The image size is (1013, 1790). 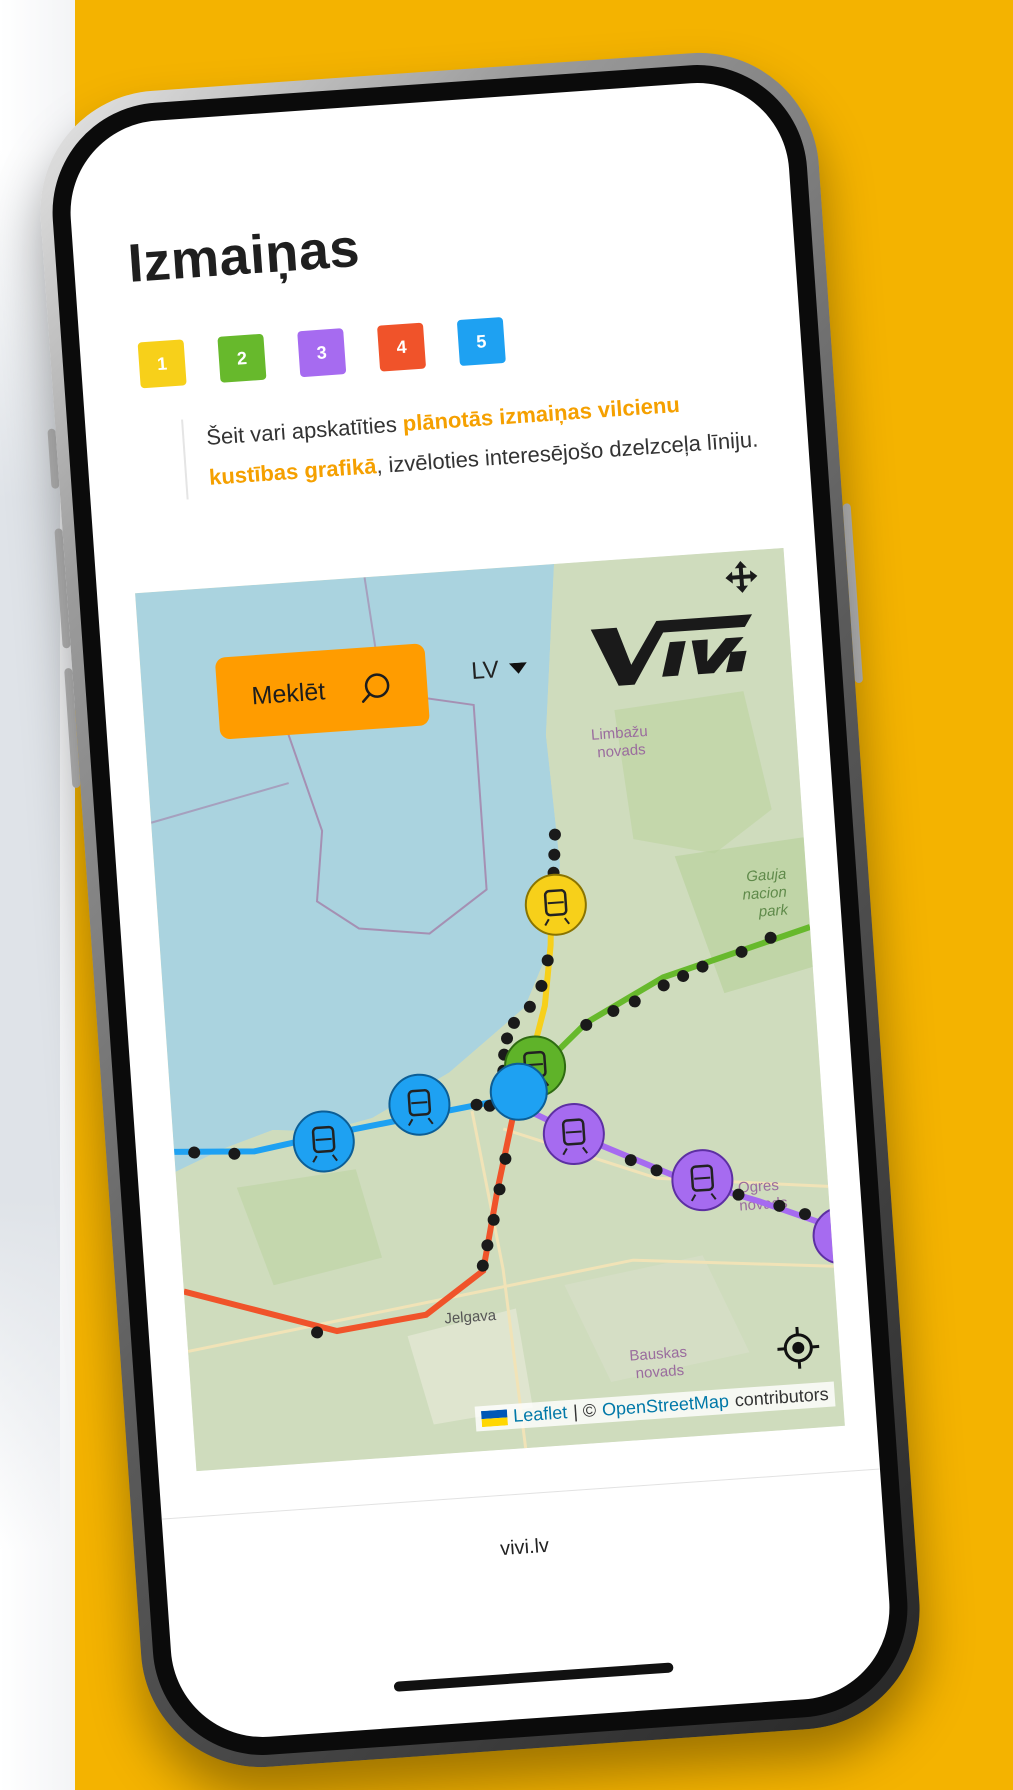 I want to click on dropdown-arrow-icon, so click(x=517, y=668).